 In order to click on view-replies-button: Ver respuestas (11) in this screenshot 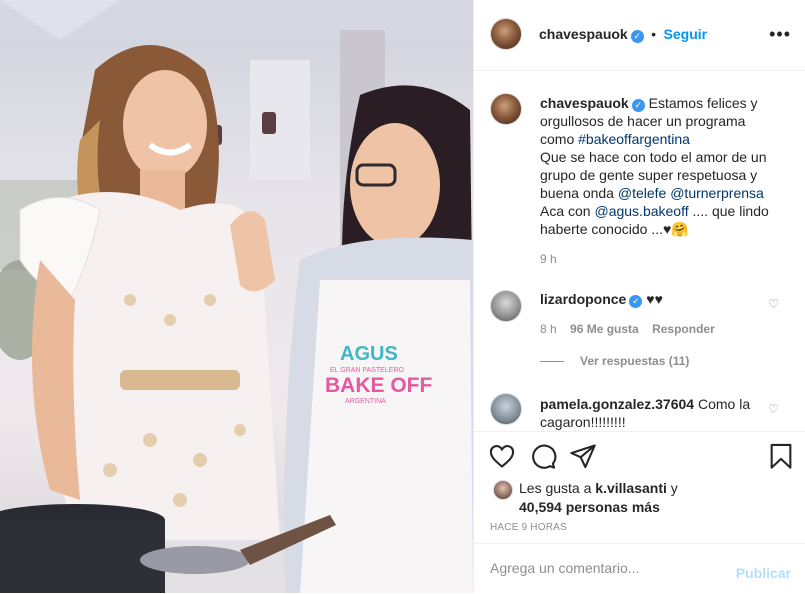, I will do `click(614, 361)`.